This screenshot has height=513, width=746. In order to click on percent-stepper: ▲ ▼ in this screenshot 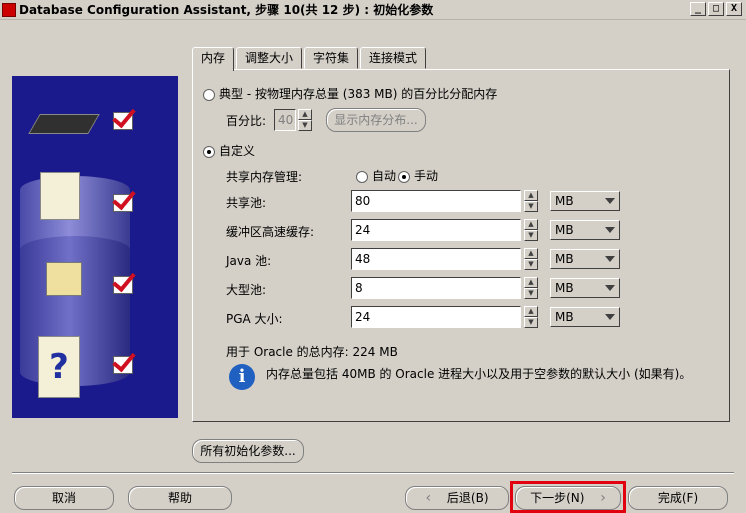, I will do `click(305, 120)`.